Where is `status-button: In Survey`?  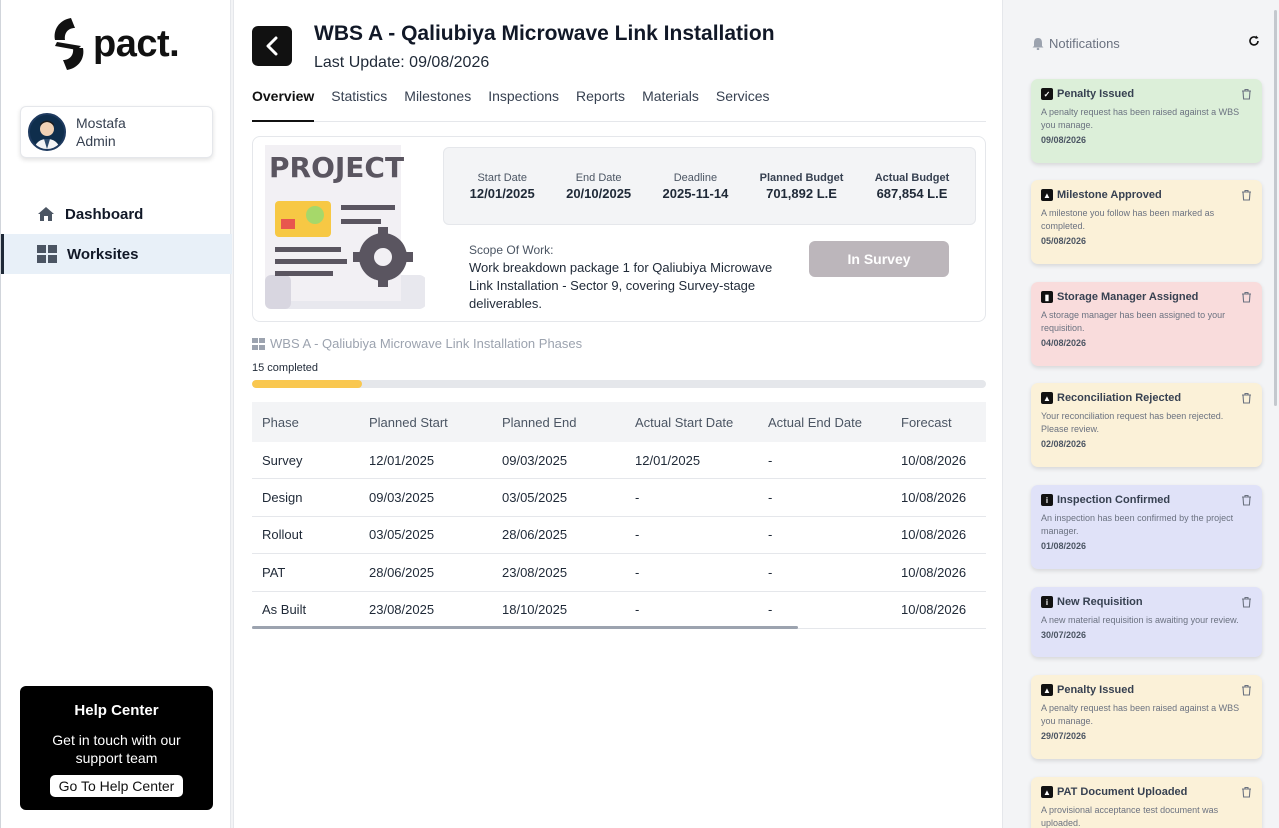
status-button: In Survey is located at coordinates (879, 259).